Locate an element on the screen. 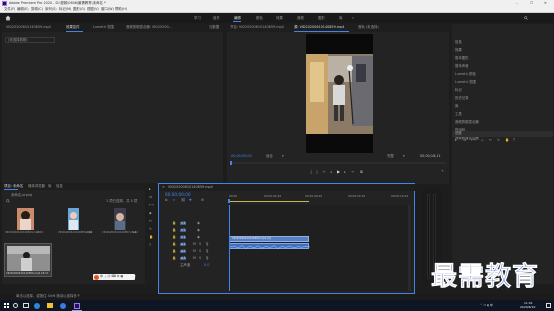  step-forward-icon: ▸ is located at coordinates (345, 172).